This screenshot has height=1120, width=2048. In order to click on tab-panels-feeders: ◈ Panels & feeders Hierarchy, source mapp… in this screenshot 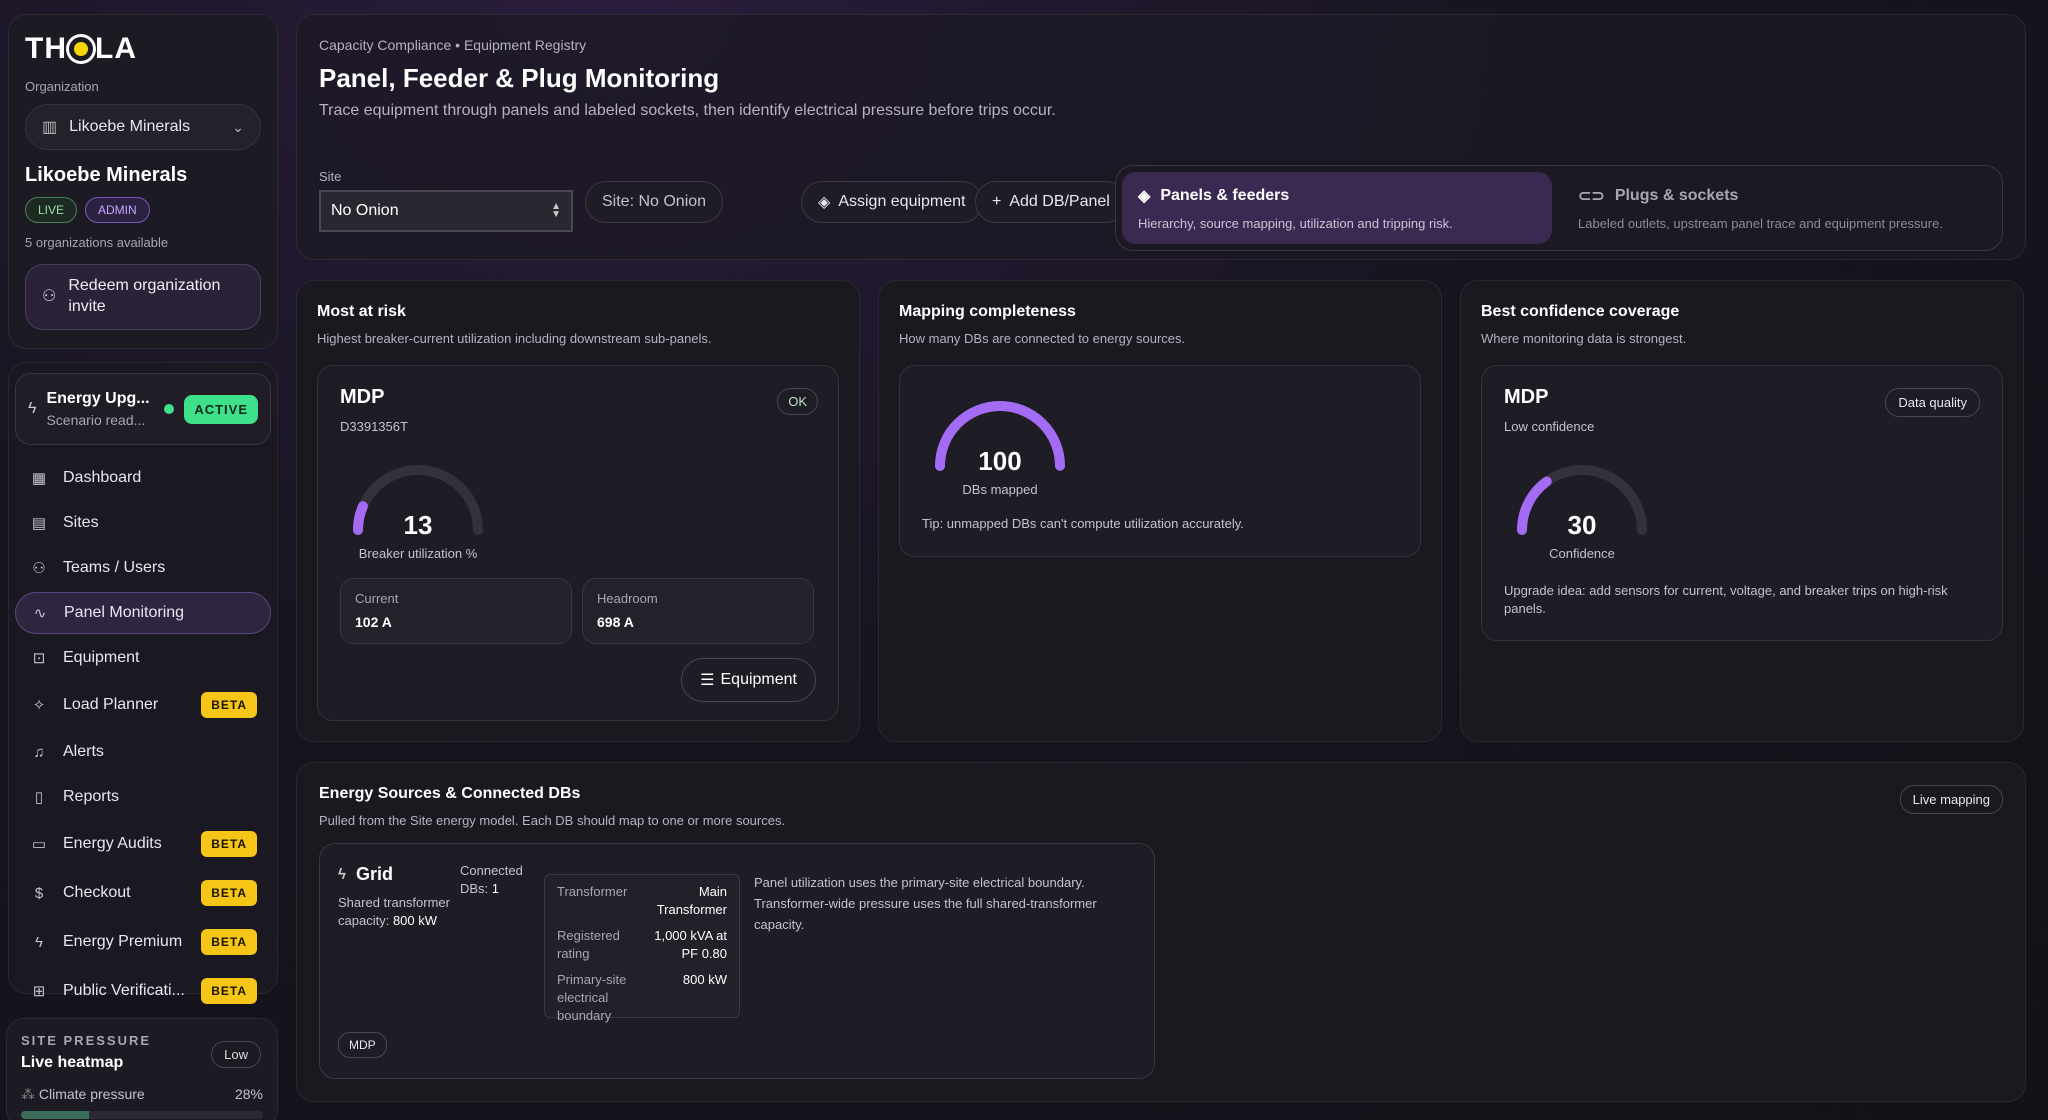, I will do `click(1337, 208)`.